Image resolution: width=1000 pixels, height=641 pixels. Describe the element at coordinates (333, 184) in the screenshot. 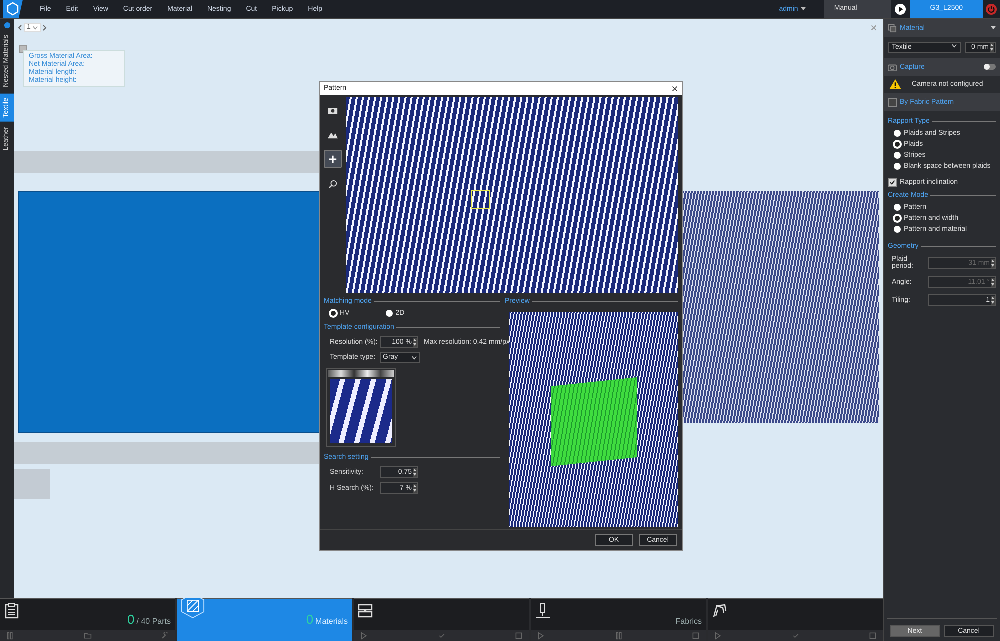

I see `search-icon` at that location.